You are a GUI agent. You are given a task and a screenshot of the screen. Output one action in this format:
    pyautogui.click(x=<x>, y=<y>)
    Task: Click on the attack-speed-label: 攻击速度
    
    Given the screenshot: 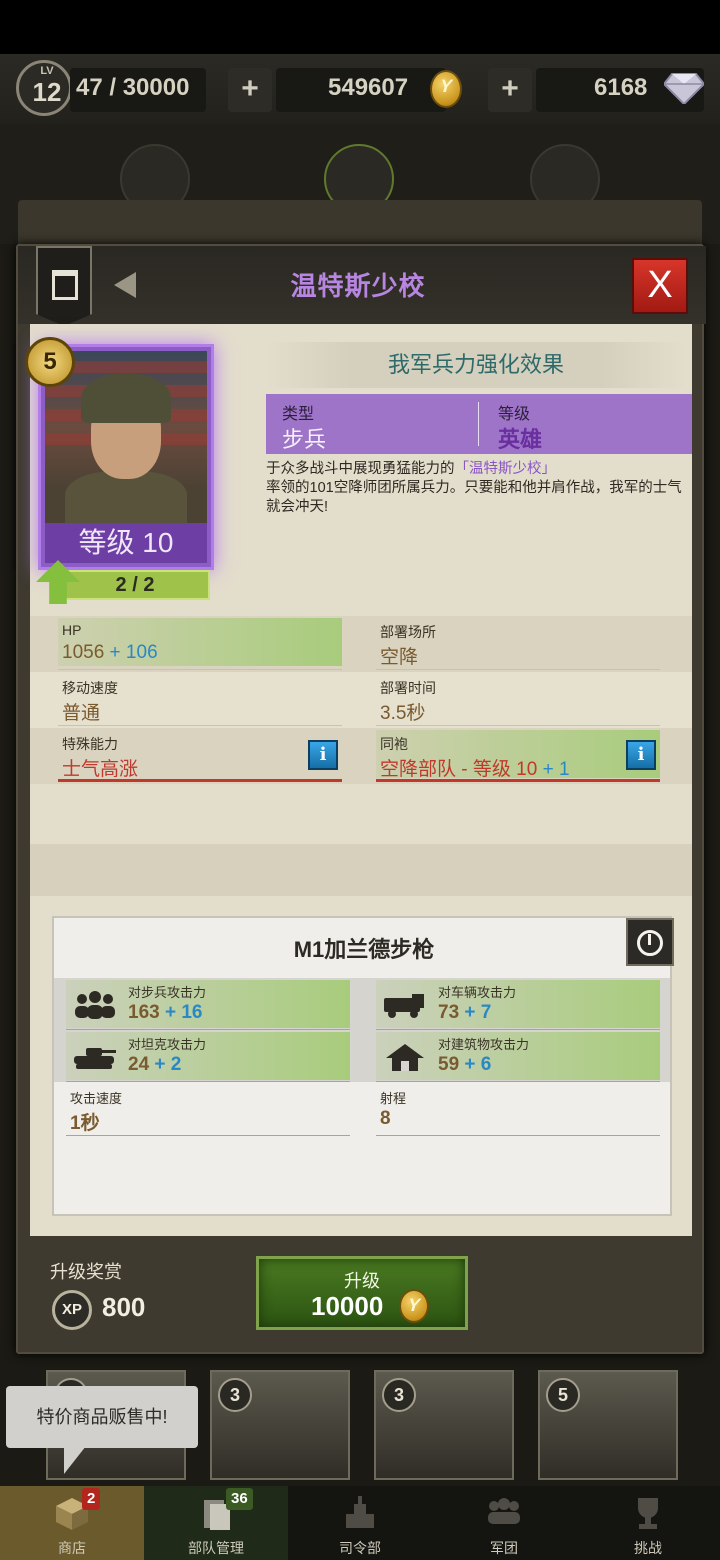 What is the action you would take?
    pyautogui.click(x=96, y=1098)
    